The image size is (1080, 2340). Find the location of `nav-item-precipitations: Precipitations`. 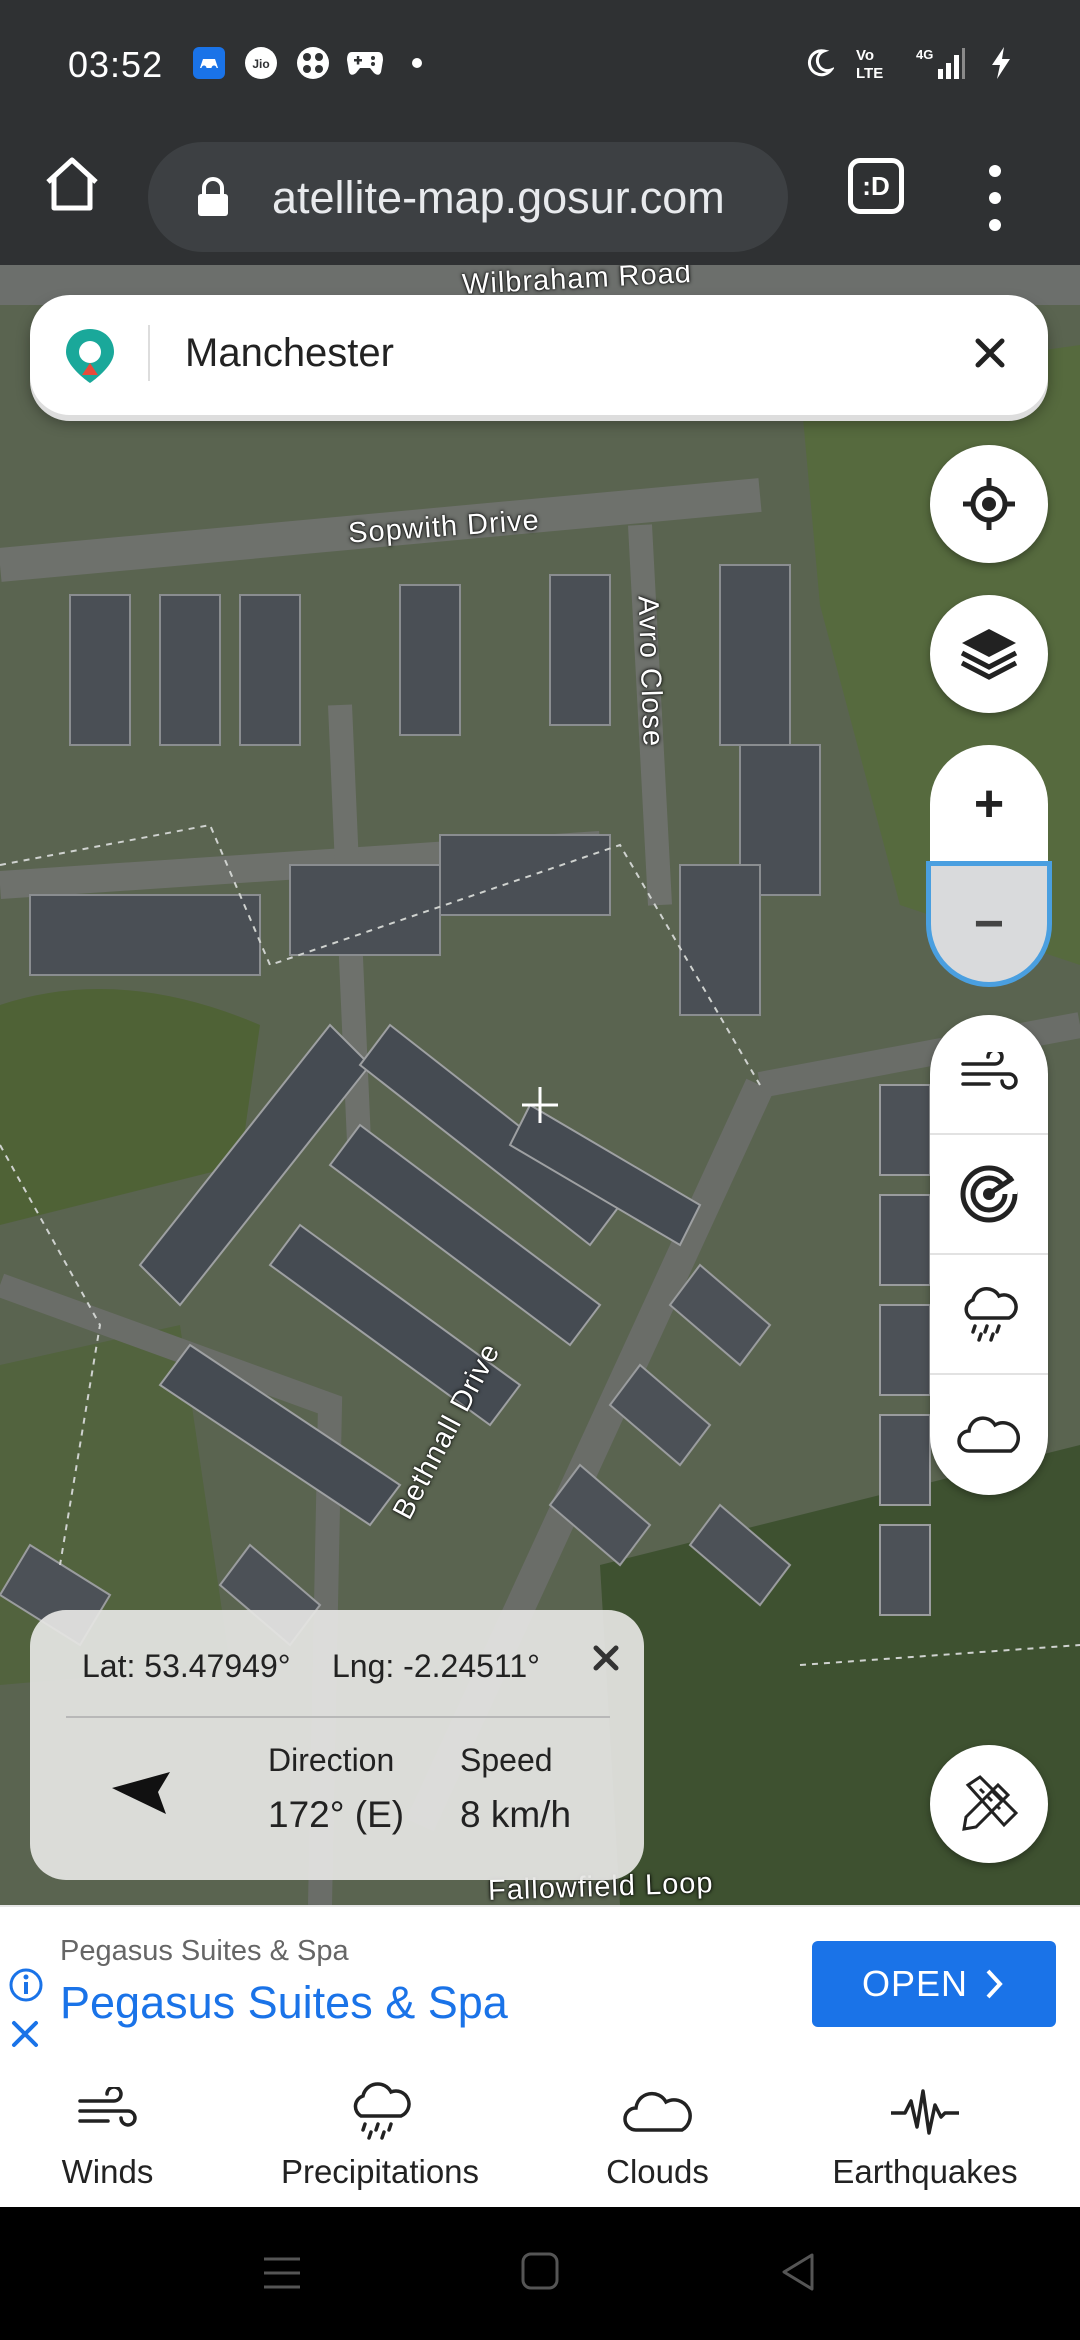

nav-item-precipitations: Precipitations is located at coordinates (380, 2132).